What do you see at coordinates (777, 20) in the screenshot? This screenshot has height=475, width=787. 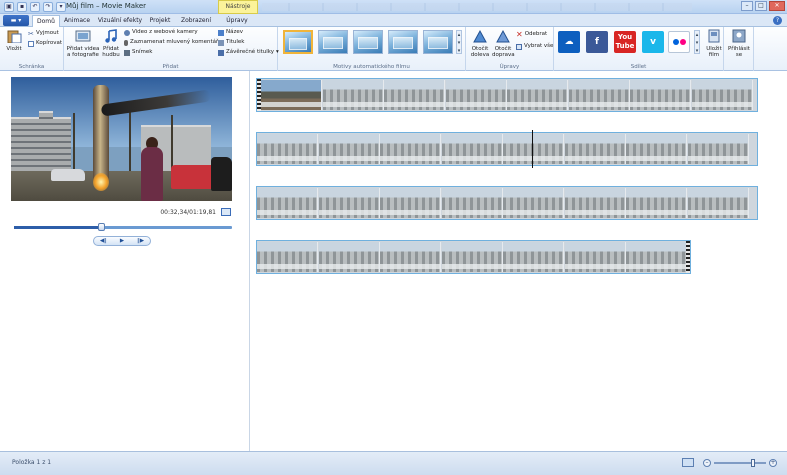 I see `help-icon: ?` at bounding box center [777, 20].